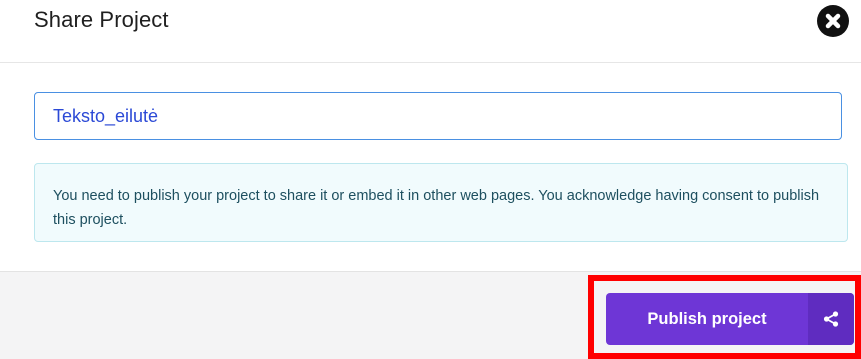 This screenshot has height=359, width=861. What do you see at coordinates (101, 19) in the screenshot?
I see `dialog-title: Share Project` at bounding box center [101, 19].